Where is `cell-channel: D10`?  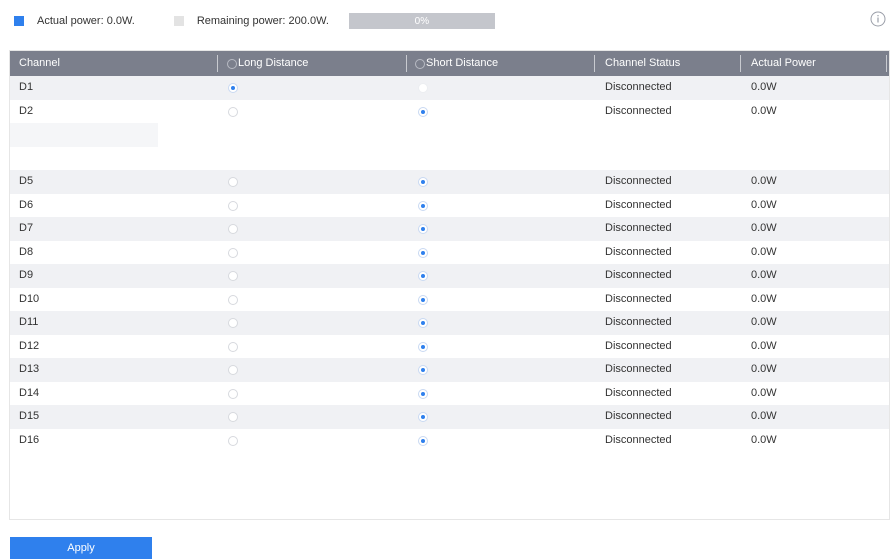
cell-channel: D10 is located at coordinates (29, 298).